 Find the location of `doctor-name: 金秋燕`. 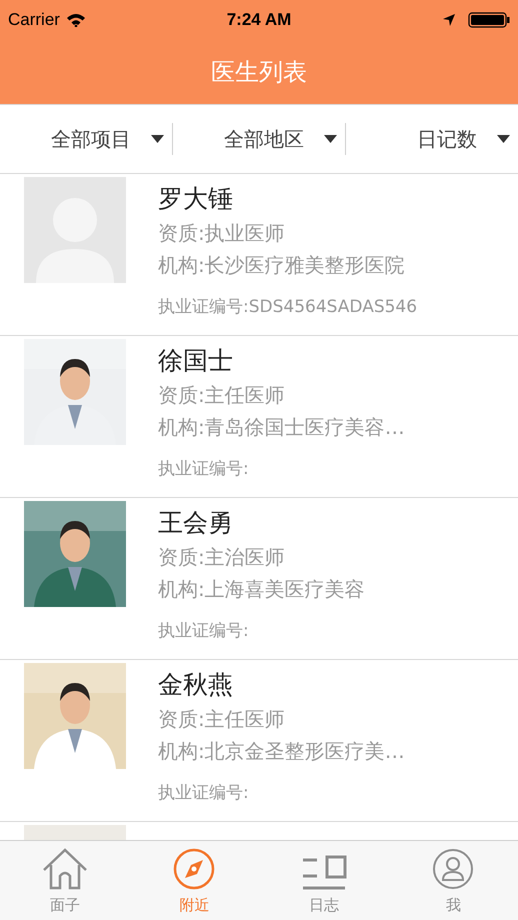

doctor-name: 金秋燕 is located at coordinates (196, 685).